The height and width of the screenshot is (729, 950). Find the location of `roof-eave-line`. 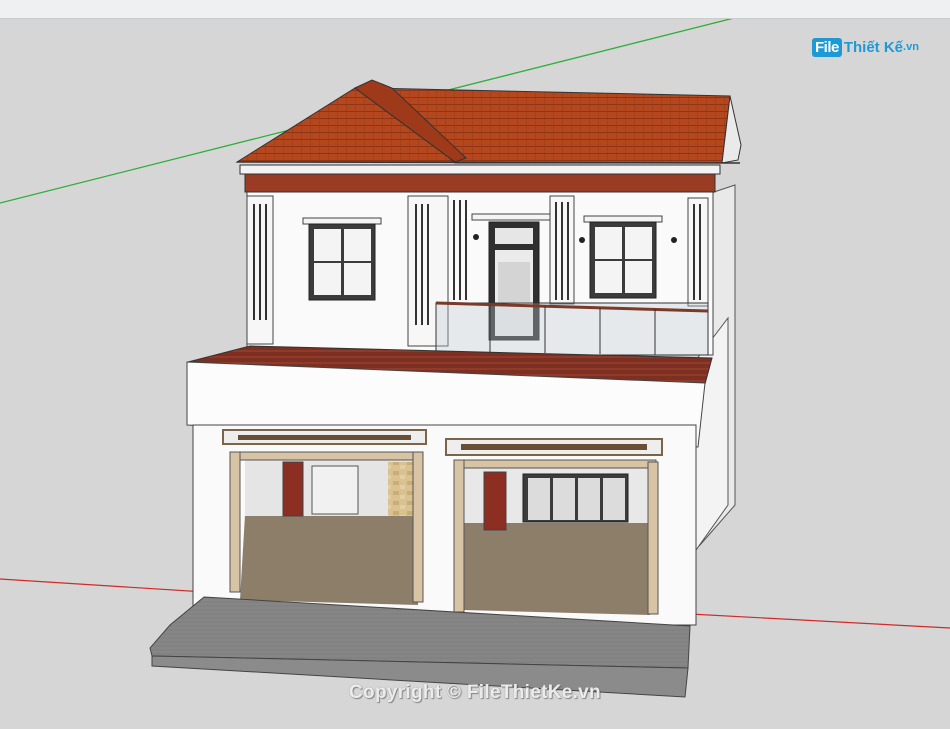

roof-eave-line is located at coordinates (488, 162).